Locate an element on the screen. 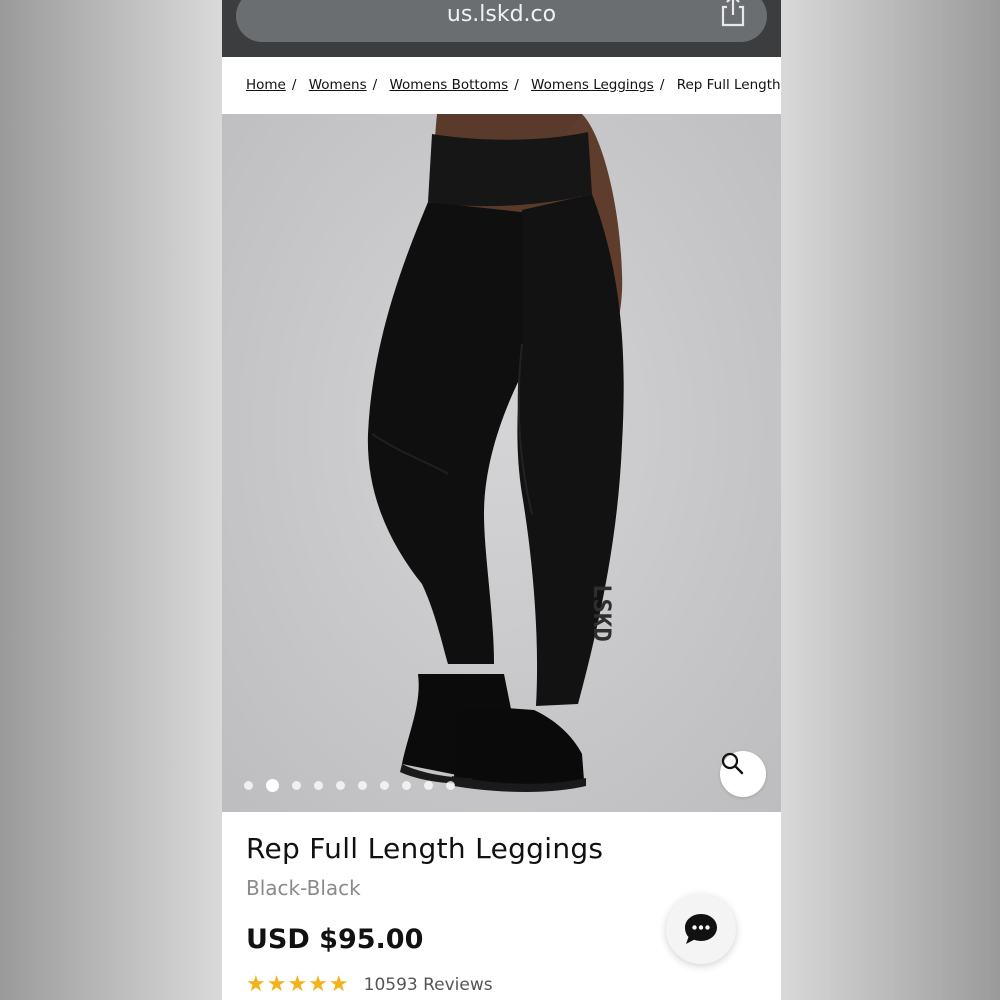 The height and width of the screenshot is (1000, 1000). product-title: Rep Full Length Leggings is located at coordinates (425, 848).